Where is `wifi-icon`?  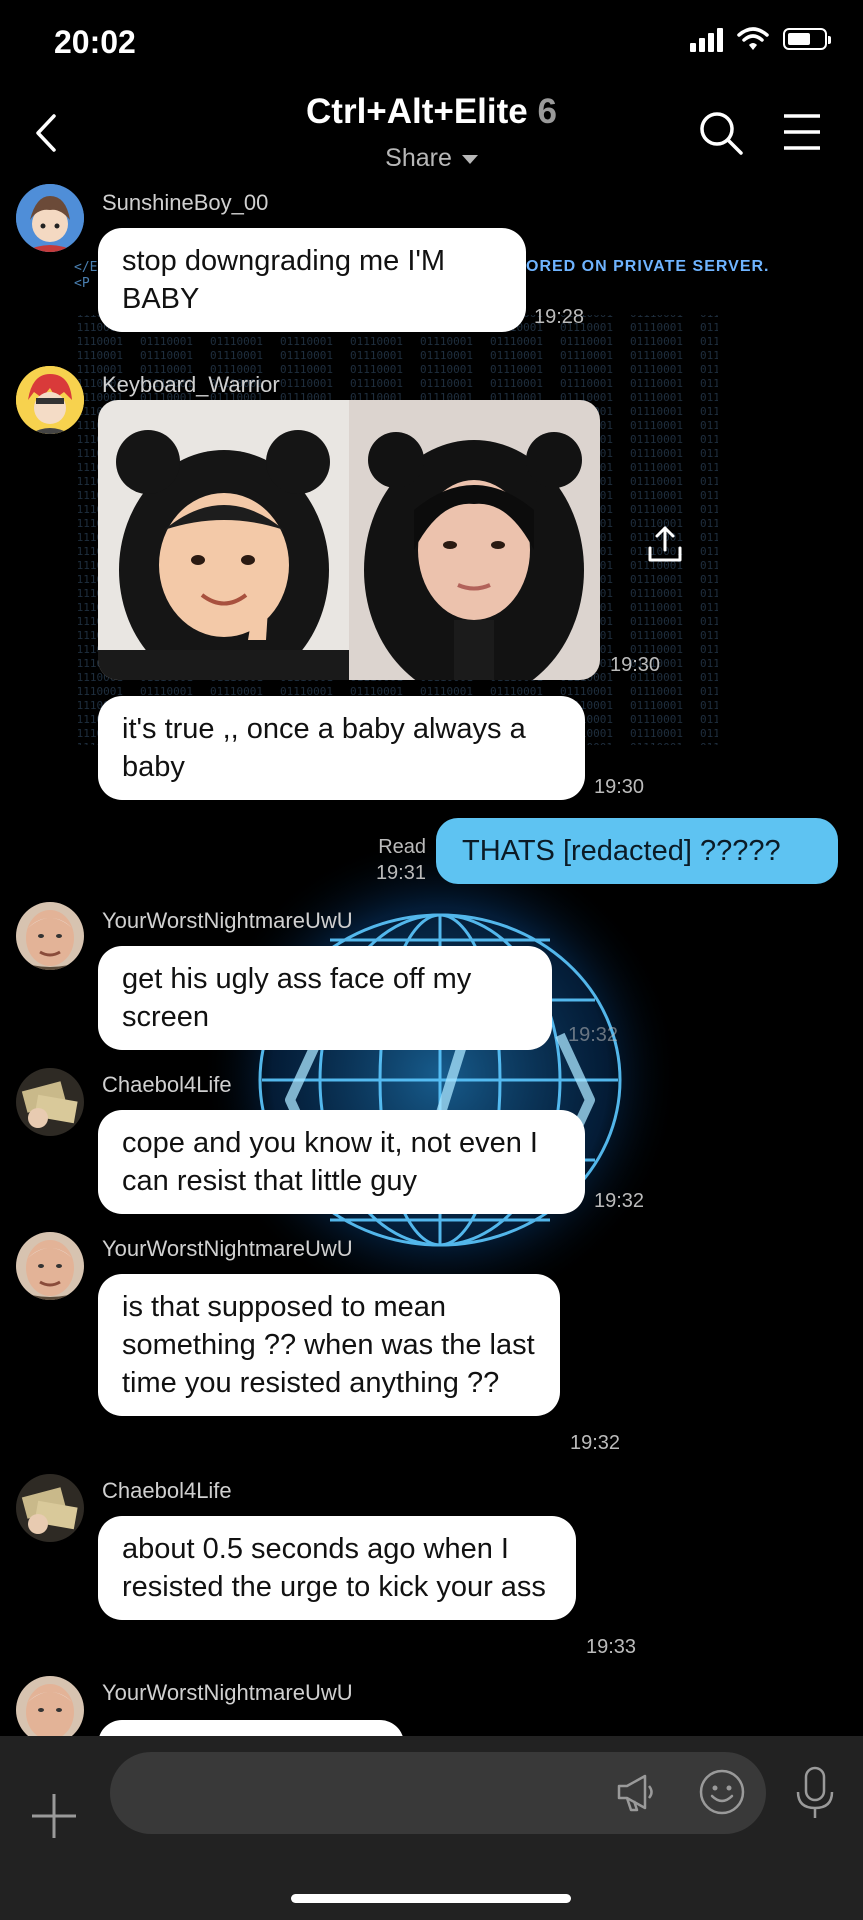 wifi-icon is located at coordinates (753, 38).